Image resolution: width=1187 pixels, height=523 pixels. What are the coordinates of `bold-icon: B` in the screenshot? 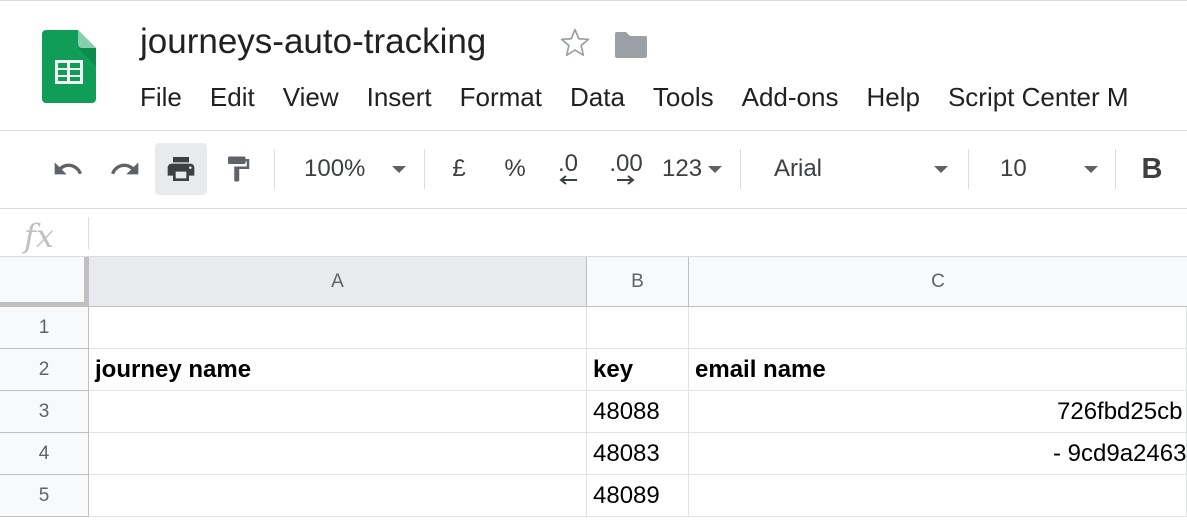 It's located at (1152, 168).